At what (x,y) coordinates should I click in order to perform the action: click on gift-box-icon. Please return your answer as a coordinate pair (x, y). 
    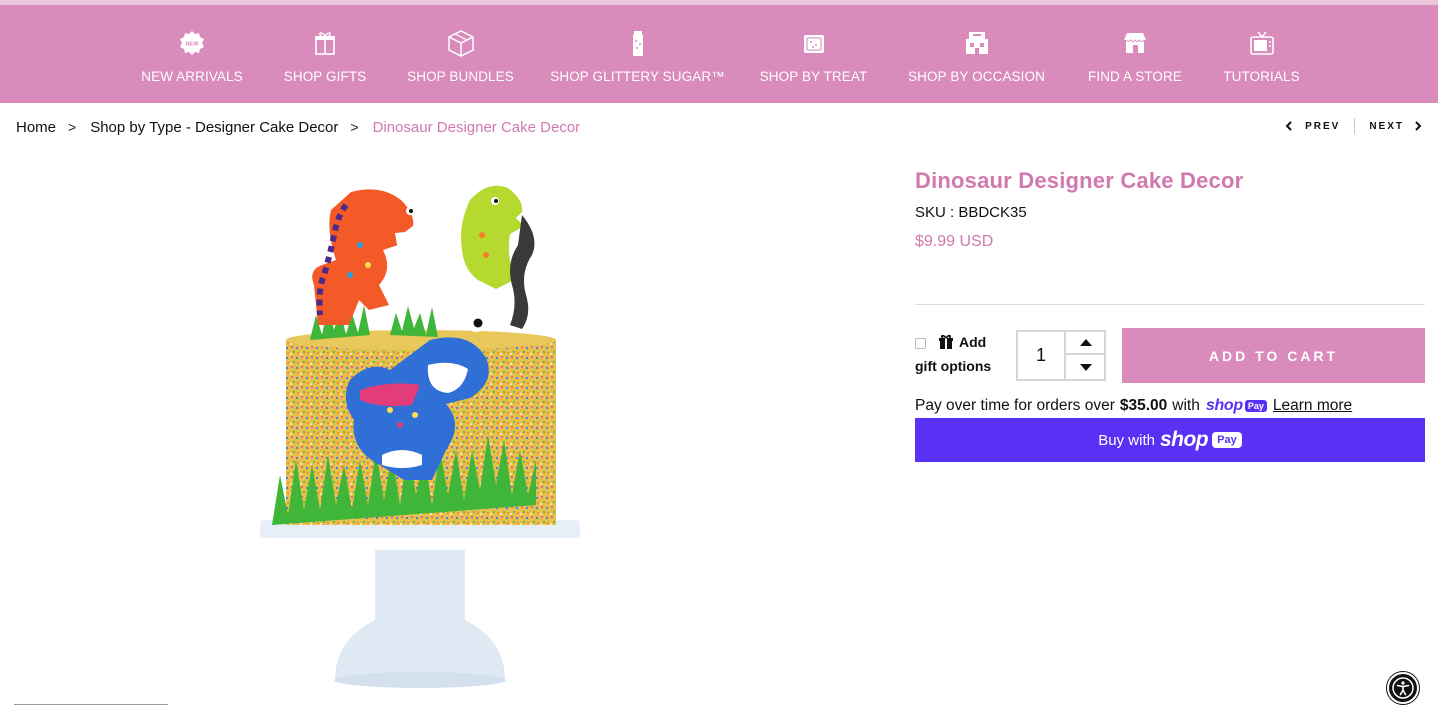
    Looking at the image, I should click on (325, 43).